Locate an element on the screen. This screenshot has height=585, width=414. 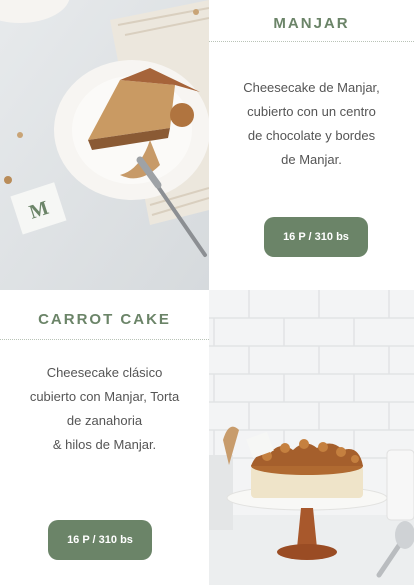
carrot-price-label: 16 P / 310 bs is located at coordinates (100, 540).